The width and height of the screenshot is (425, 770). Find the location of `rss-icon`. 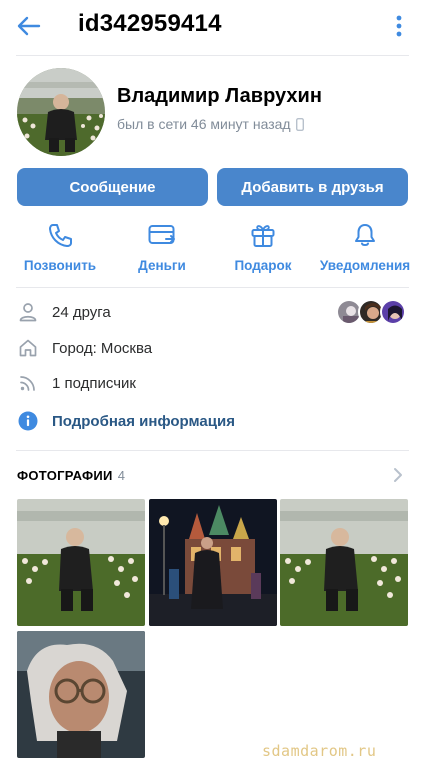

rss-icon is located at coordinates (28, 383).